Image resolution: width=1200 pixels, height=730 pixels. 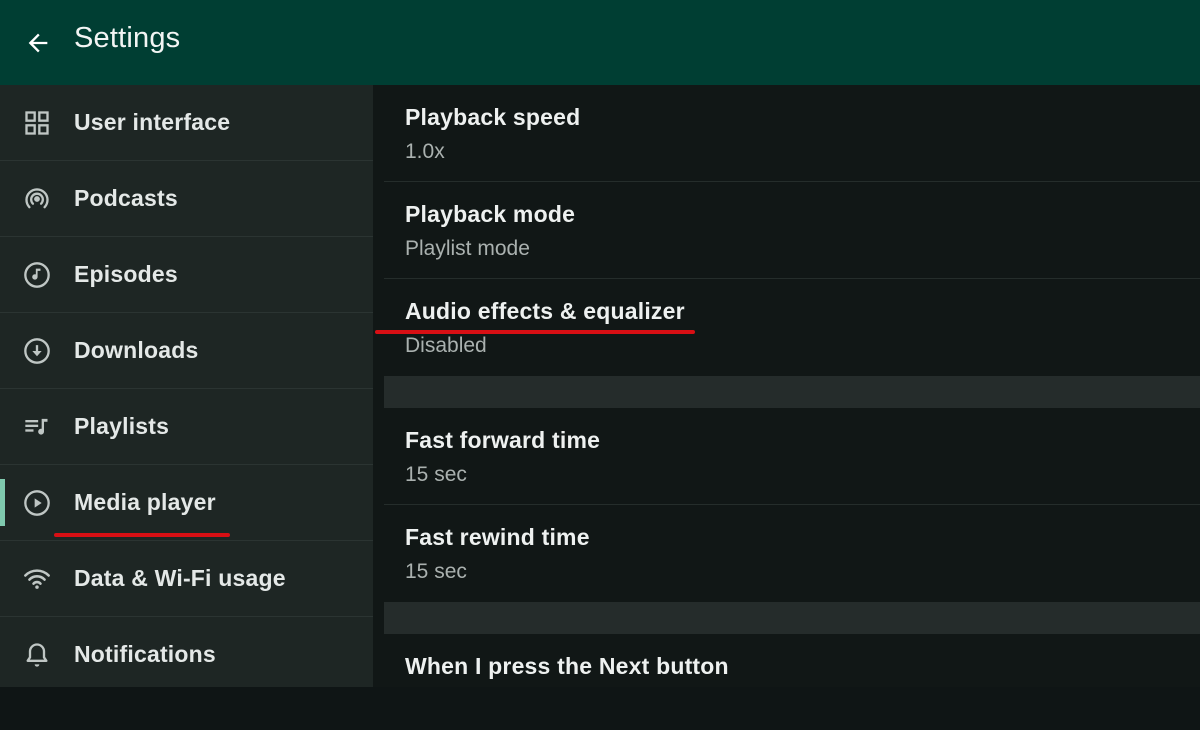 I want to click on sidebar-item-user-interface: User interface, so click(x=186, y=123).